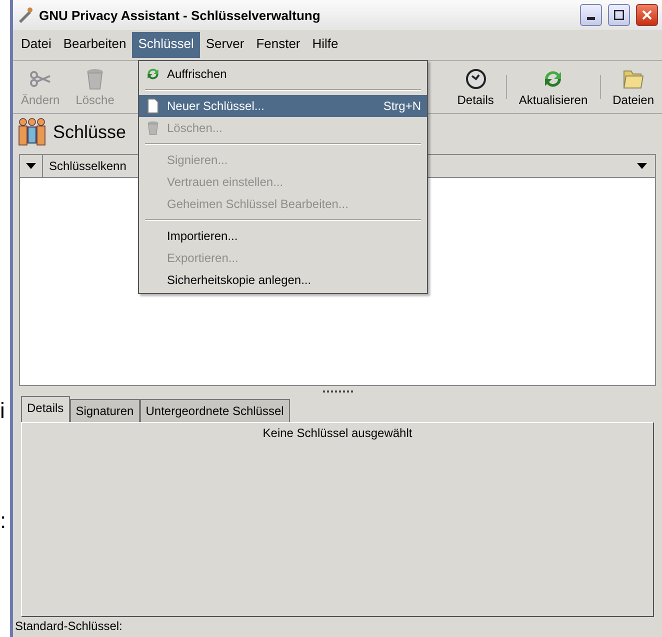  What do you see at coordinates (2, 411) in the screenshot?
I see `background-text: i` at bounding box center [2, 411].